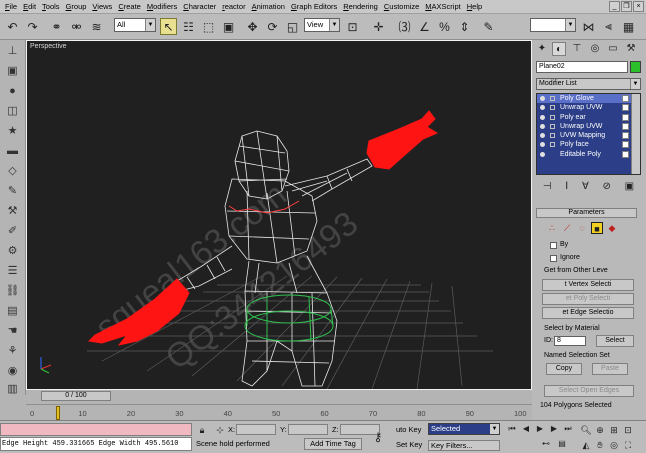  Describe the element at coordinates (12, 111) in the screenshot. I see `cylinder-icon: ◫` at that location.